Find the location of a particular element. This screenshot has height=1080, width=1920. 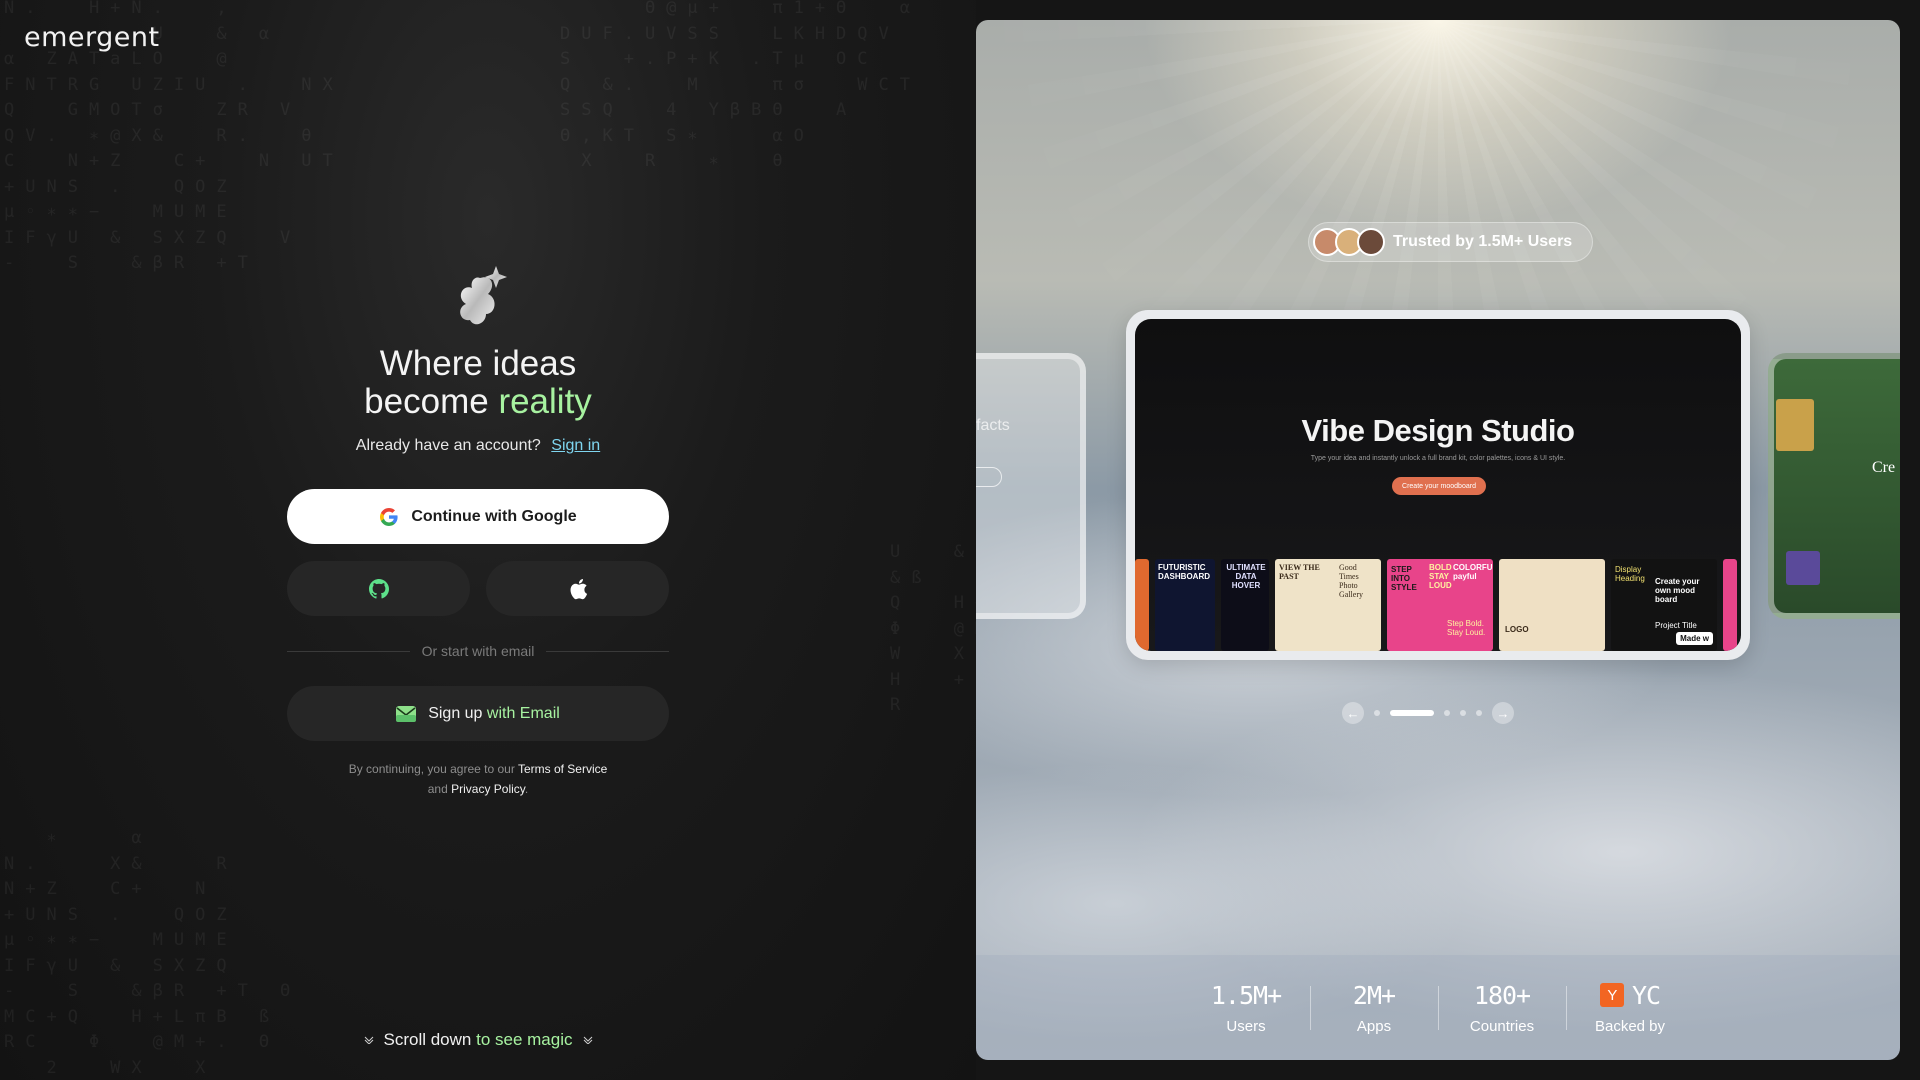

github-icon is located at coordinates (378, 588).